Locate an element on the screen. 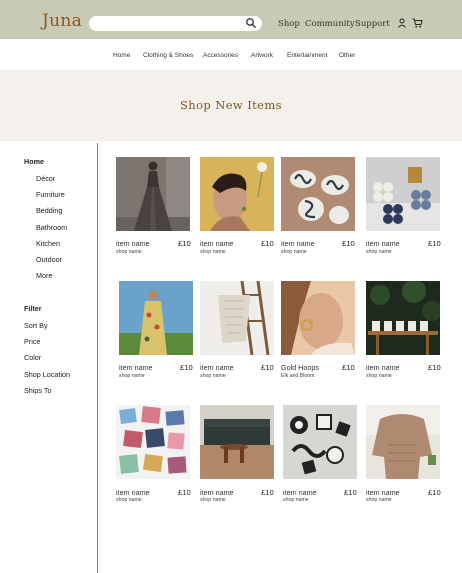 This screenshot has width=462, height=573. gold-hoop-earrings-image is located at coordinates (318, 318).